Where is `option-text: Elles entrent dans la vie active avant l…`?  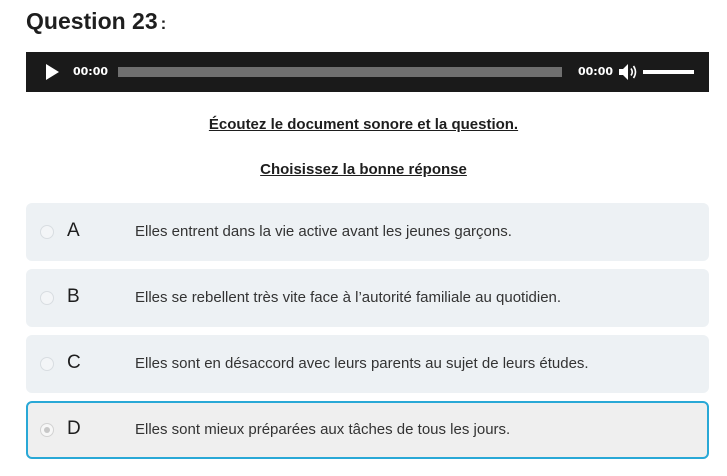
option-text: Elles entrent dans la vie active avant l… is located at coordinates (323, 231).